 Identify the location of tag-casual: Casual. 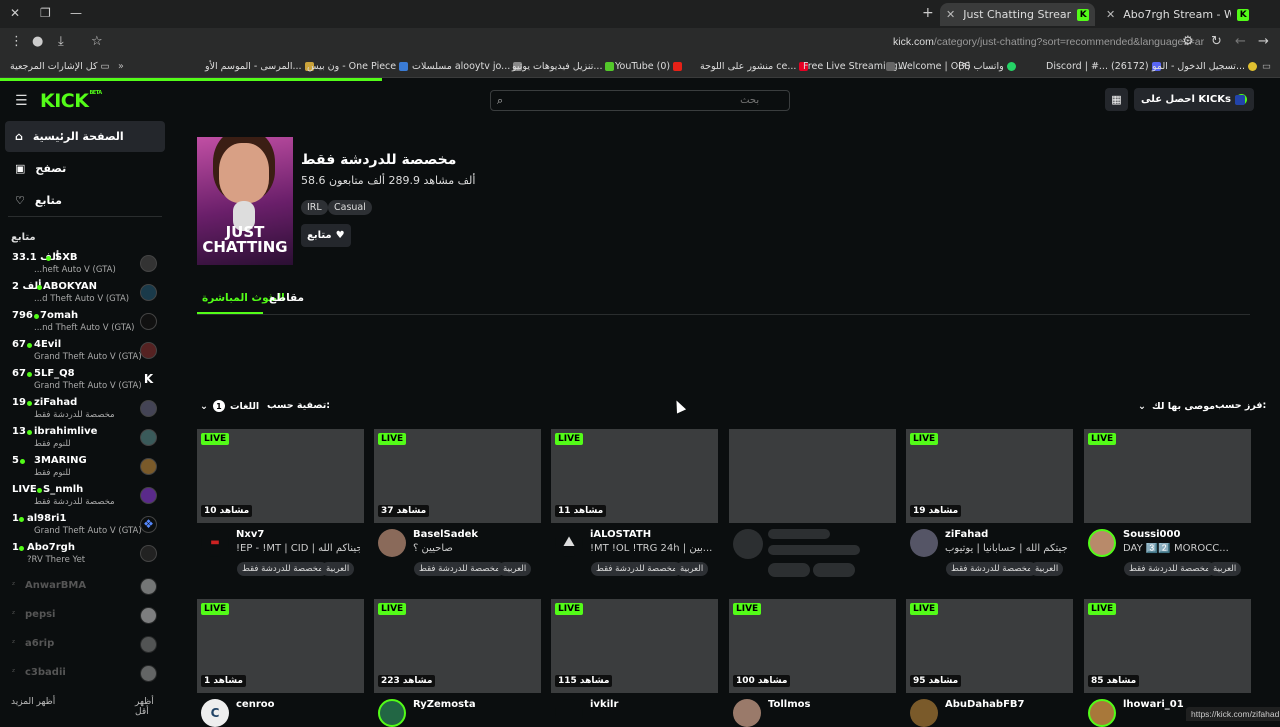
(350, 207).